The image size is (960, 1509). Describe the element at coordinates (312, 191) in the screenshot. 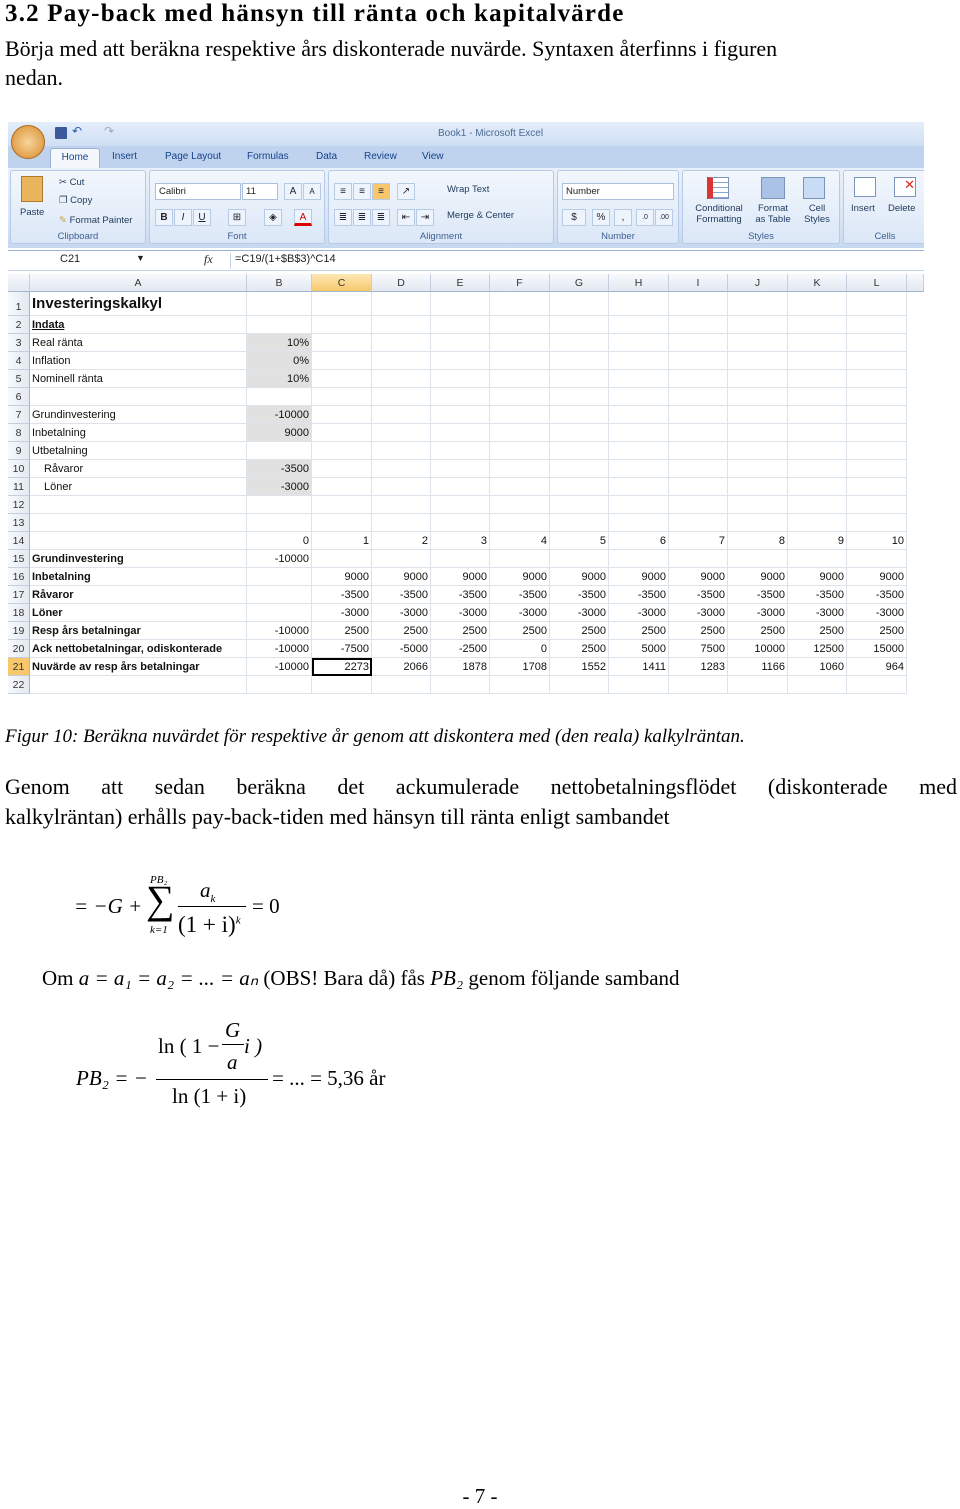

I see `shrink-font-icon: A` at that location.